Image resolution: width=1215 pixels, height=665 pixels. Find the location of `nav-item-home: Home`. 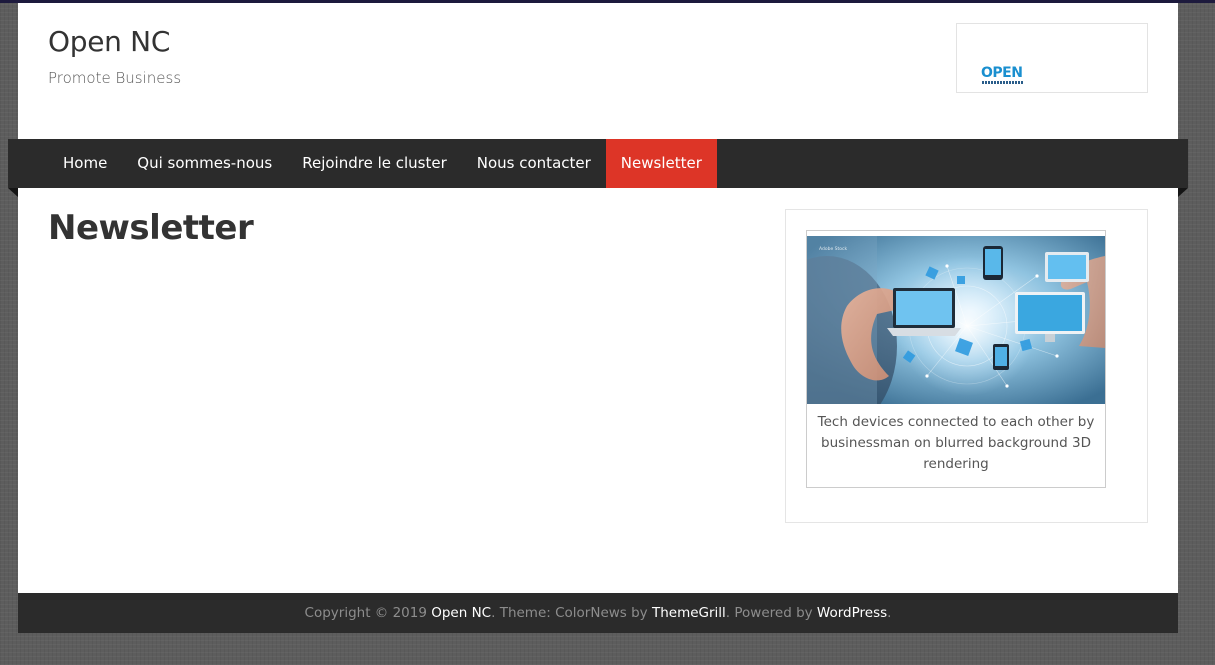

nav-item-home: Home is located at coordinates (85, 163).